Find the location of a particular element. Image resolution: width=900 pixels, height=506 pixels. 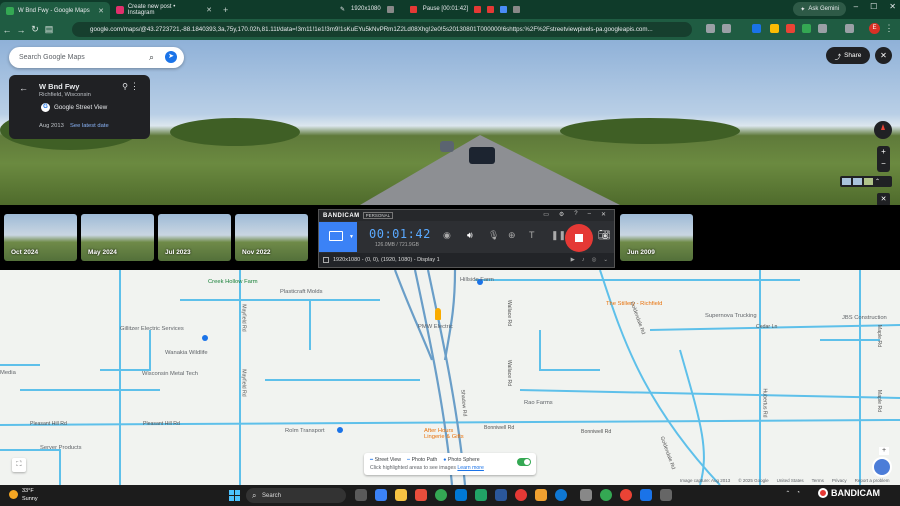

cursor-effect-icon: ⊕ is located at coordinates (512, 235).